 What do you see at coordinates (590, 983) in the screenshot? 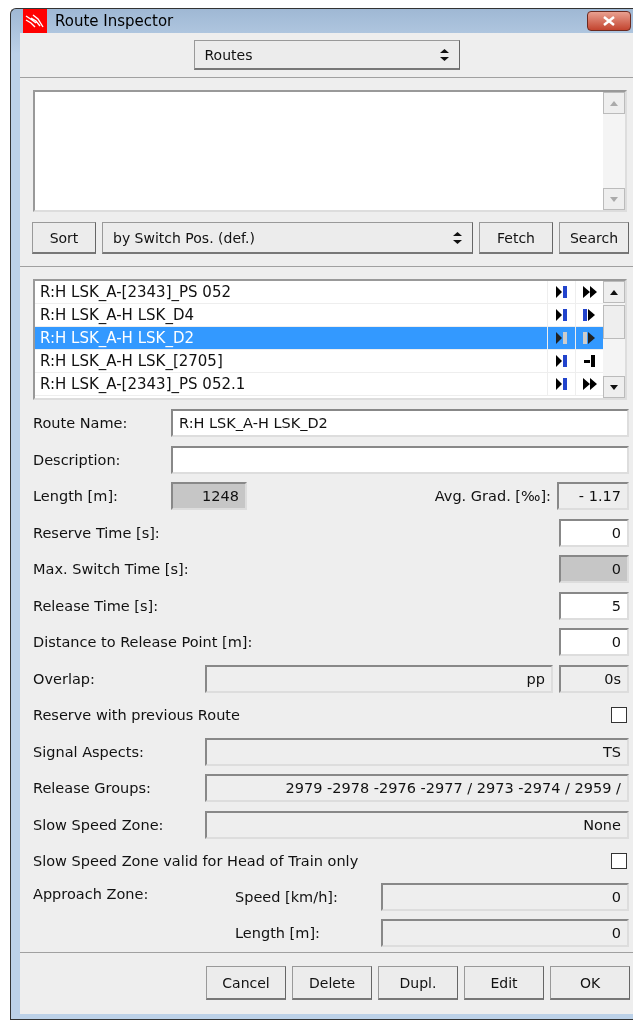
I see `dialog-button: OK` at bounding box center [590, 983].